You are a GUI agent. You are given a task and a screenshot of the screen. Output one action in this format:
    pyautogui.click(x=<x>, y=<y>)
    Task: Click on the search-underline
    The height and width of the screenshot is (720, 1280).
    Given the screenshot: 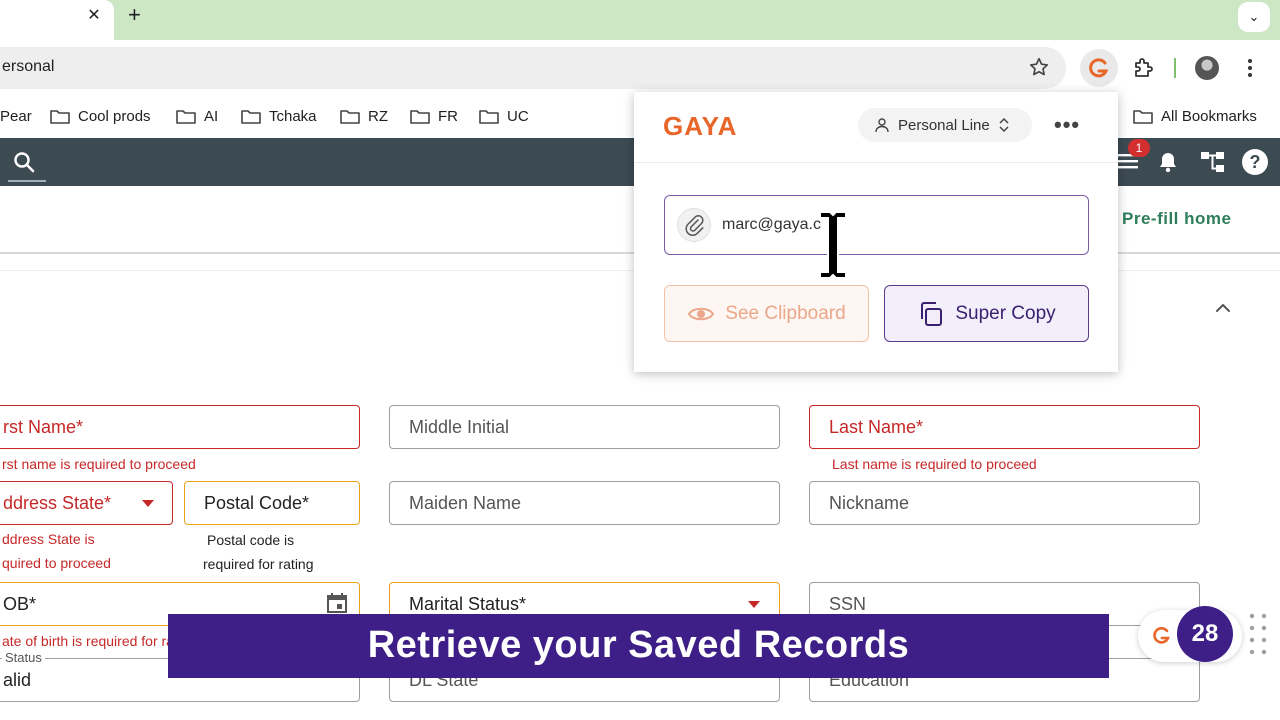 What is the action you would take?
    pyautogui.click(x=27, y=181)
    